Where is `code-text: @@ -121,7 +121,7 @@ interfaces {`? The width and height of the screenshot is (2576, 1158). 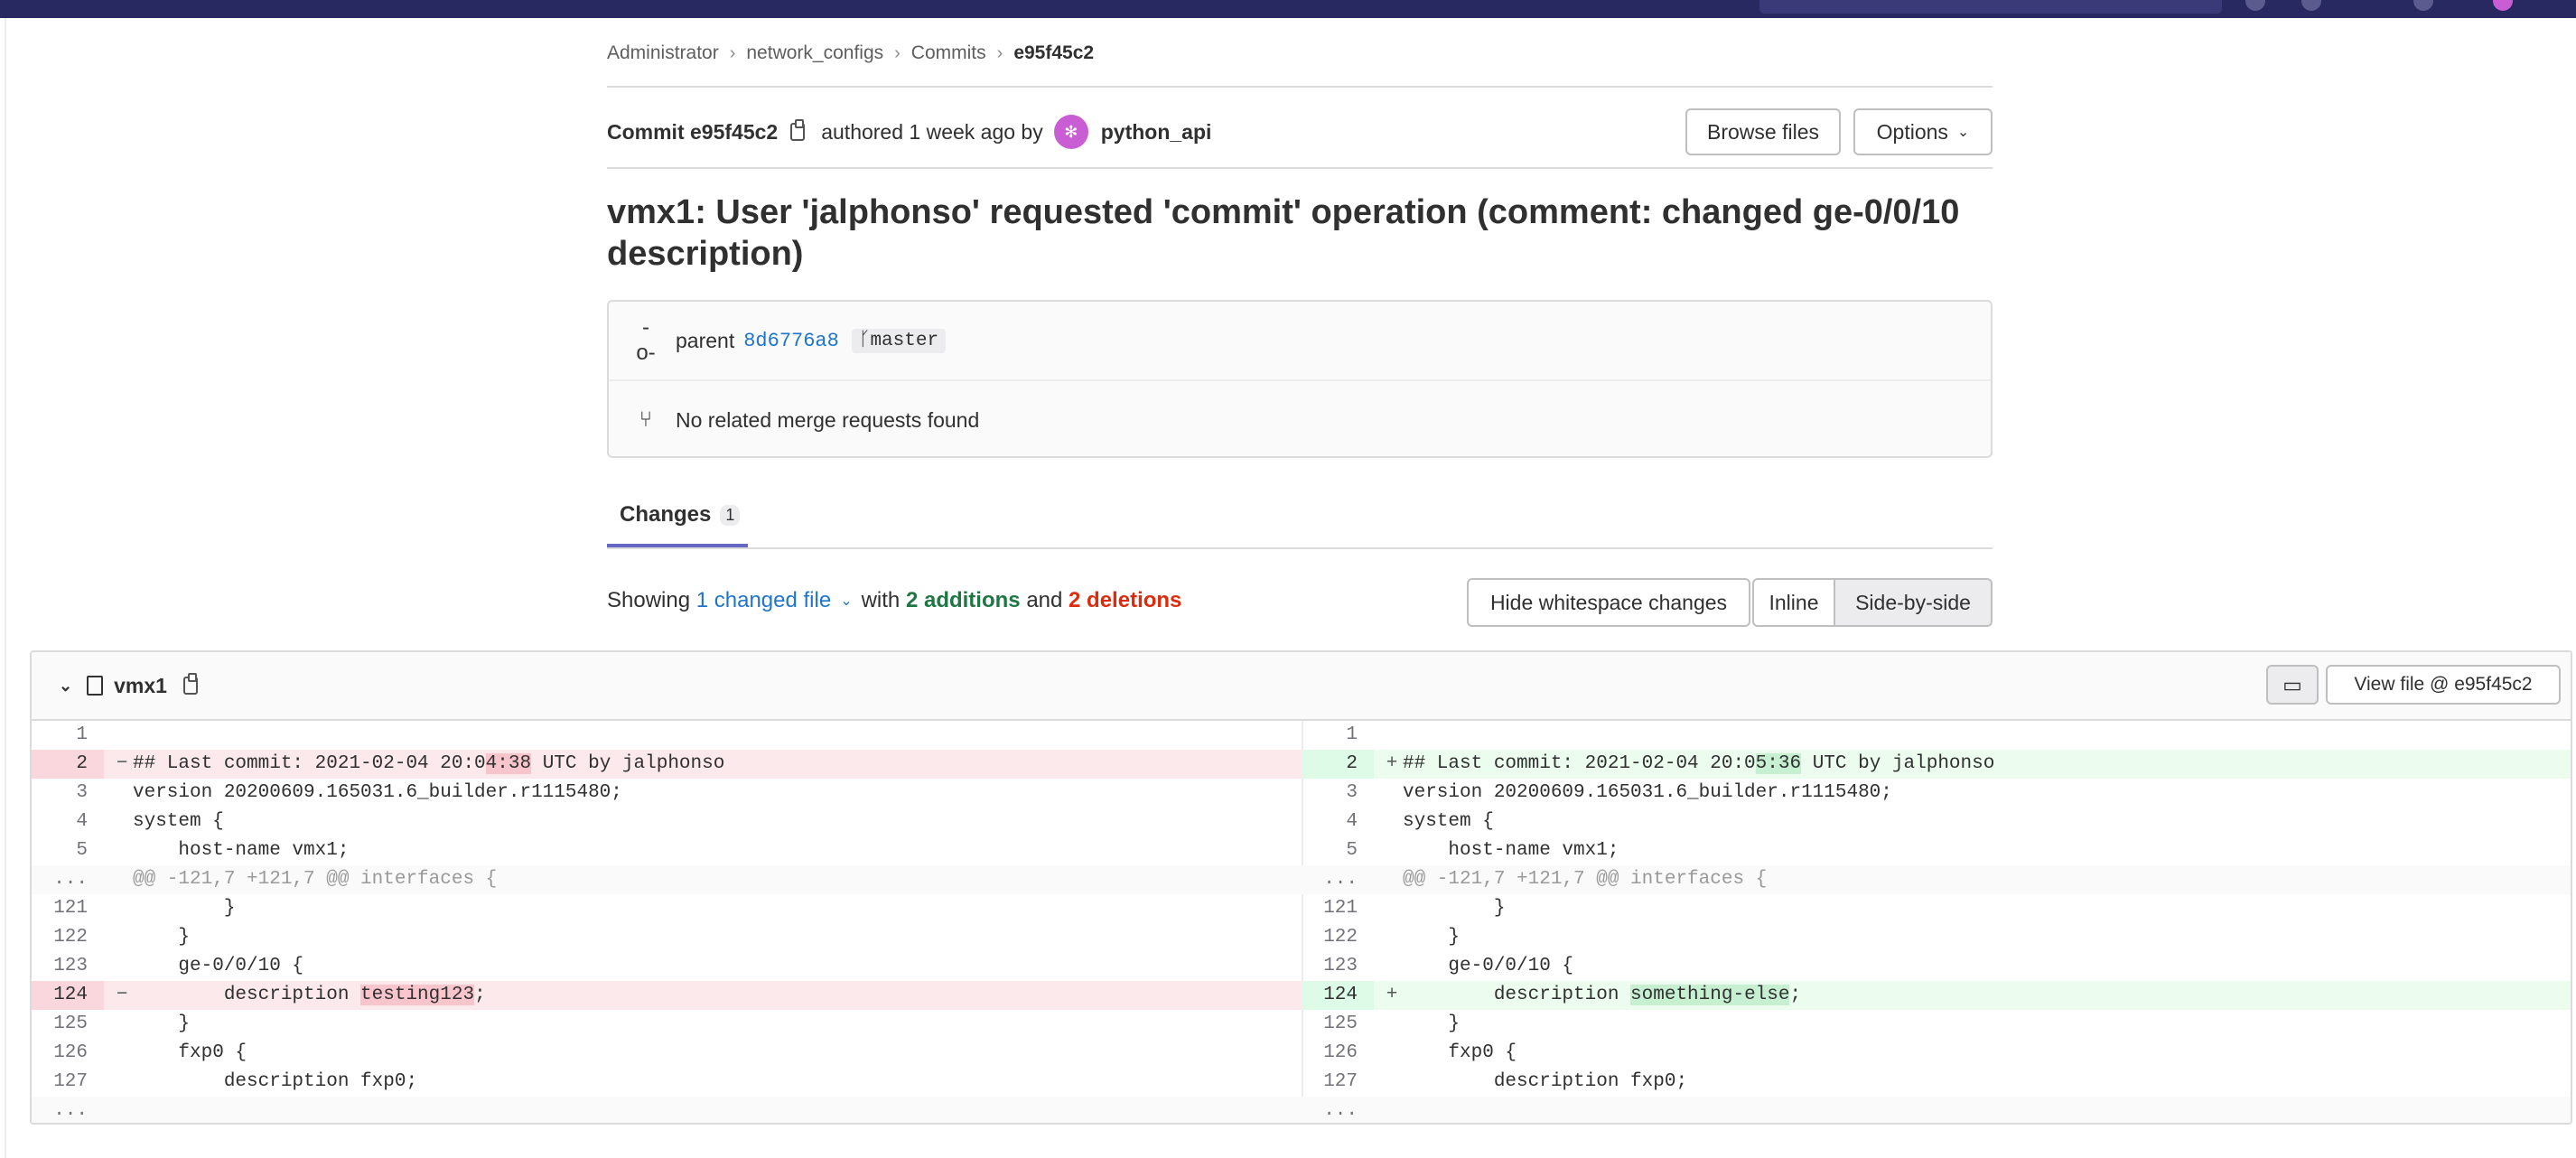
code-text: @@ -121,7 +121,7 @@ interfaces { is located at coordinates (315, 880).